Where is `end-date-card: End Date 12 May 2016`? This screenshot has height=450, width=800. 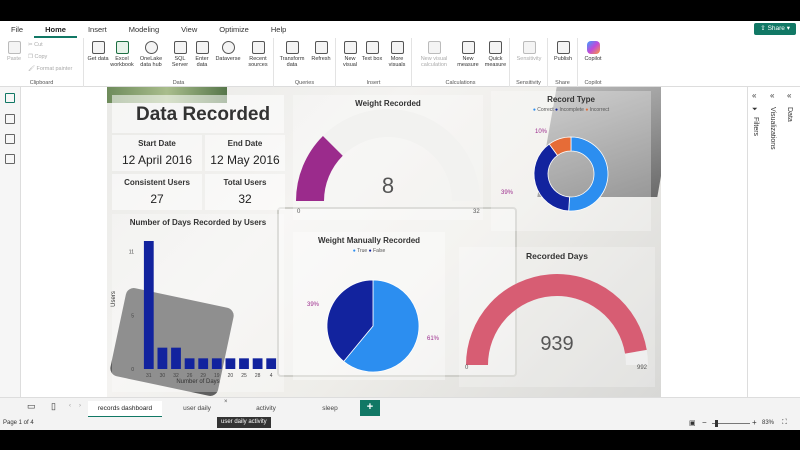 end-date-card: End Date 12 May 2016 is located at coordinates (245, 153).